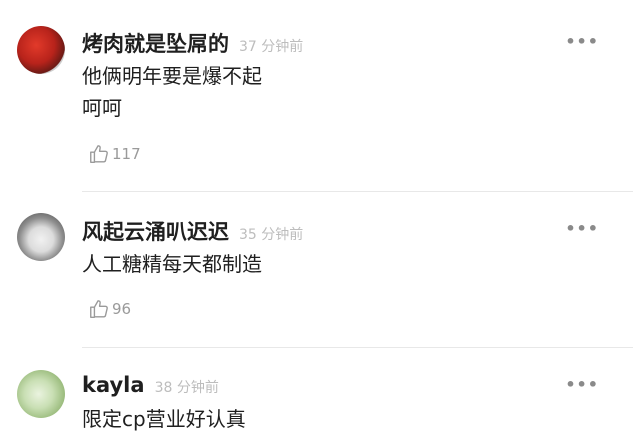 This screenshot has width=633, height=448. I want to click on username-text: 烤肉就是坠屌的, so click(155, 44).